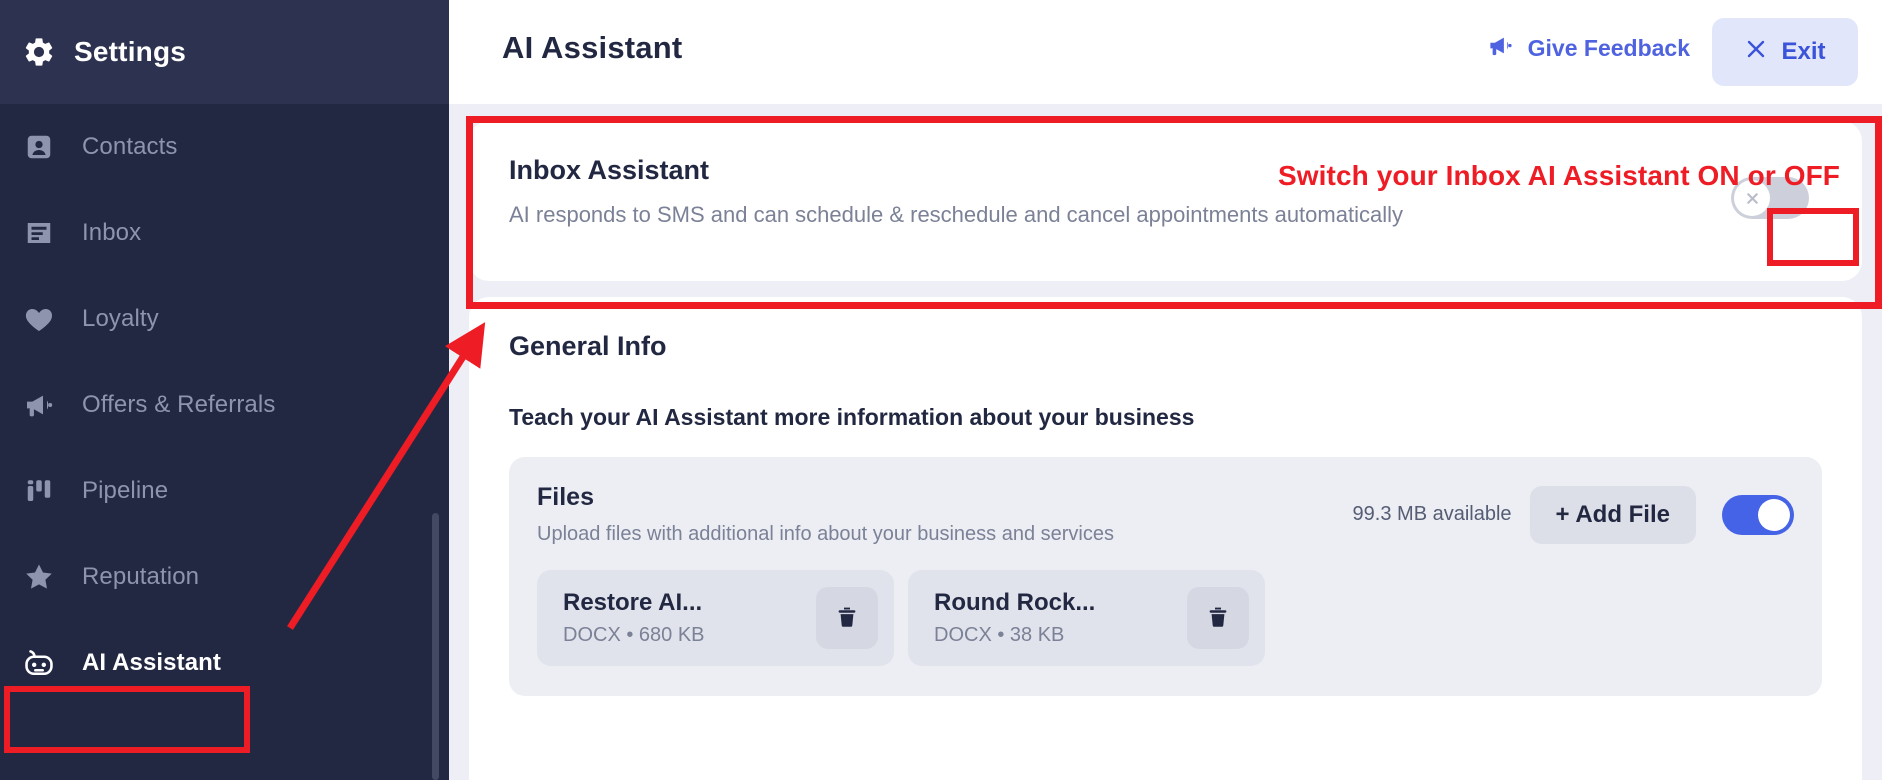 This screenshot has height=780, width=1882. Describe the element at coordinates (1752, 198) in the screenshot. I see `x-icon` at that location.